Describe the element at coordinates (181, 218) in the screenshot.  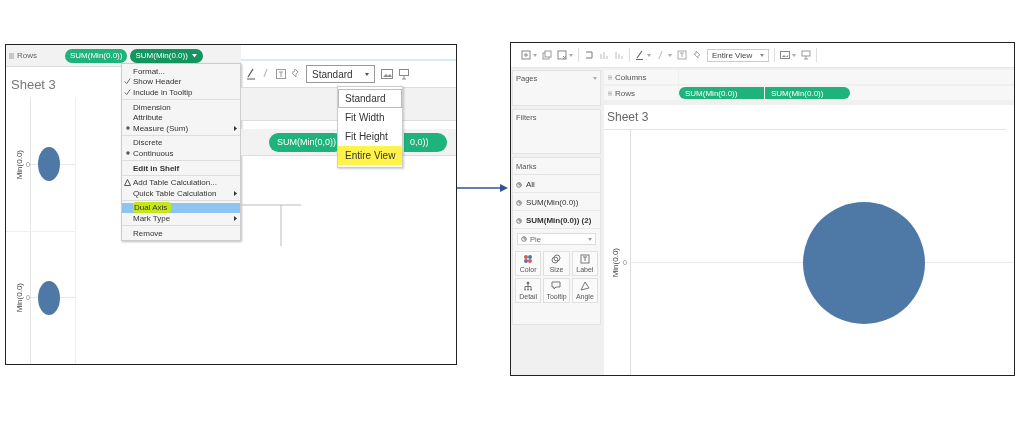
I see `menu-item: Mark Type` at that location.